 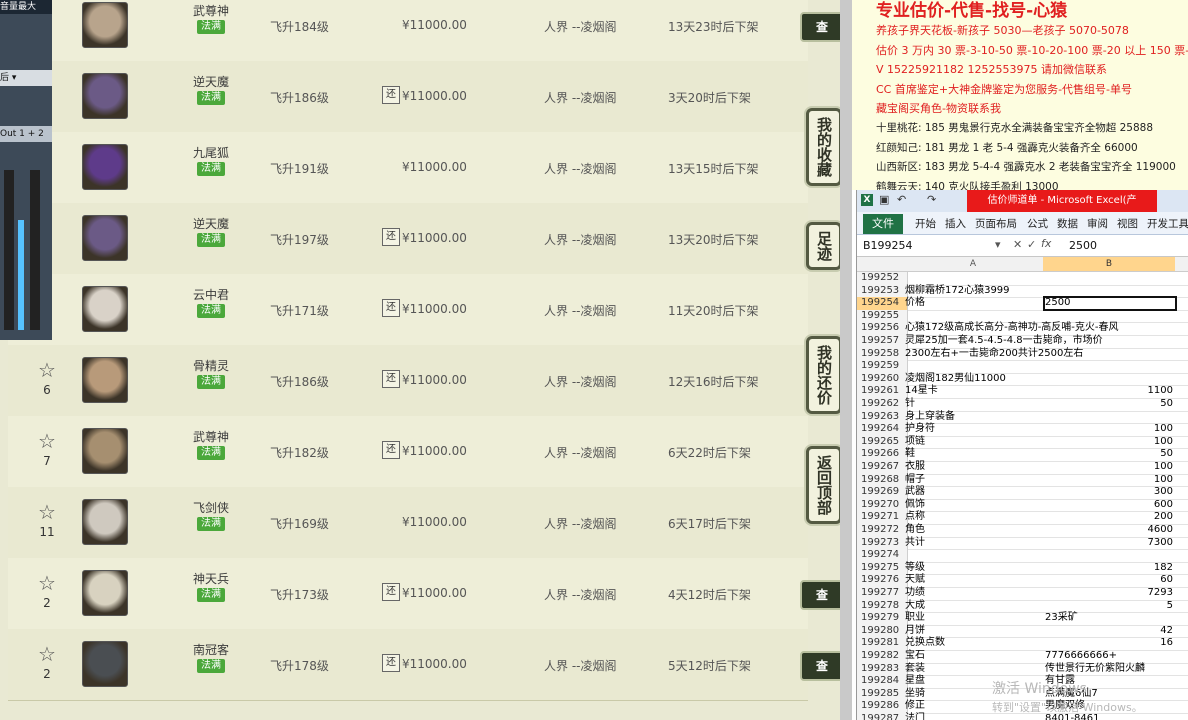 What do you see at coordinates (1037, 223) in the screenshot?
I see `ribbon-tab: 公式` at bounding box center [1037, 223].